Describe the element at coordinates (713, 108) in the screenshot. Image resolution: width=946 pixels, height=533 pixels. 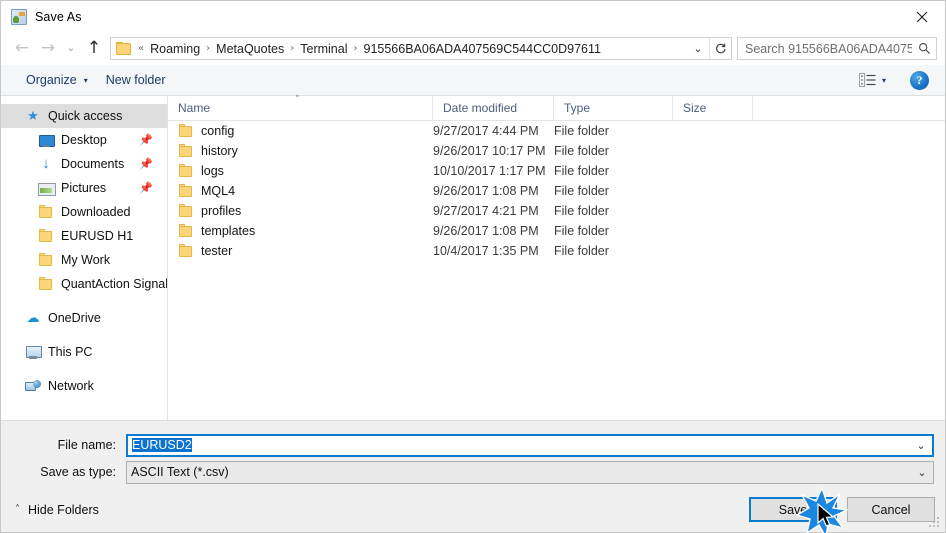
I see `column-header-size: Size` at that location.